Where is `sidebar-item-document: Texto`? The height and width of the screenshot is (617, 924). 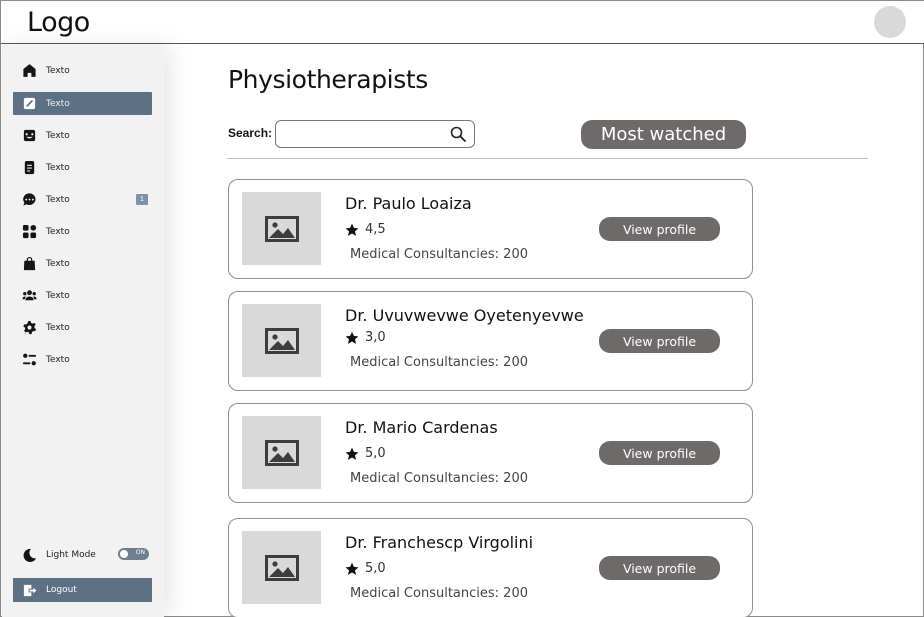
sidebar-item-document: Texto is located at coordinates (82, 167).